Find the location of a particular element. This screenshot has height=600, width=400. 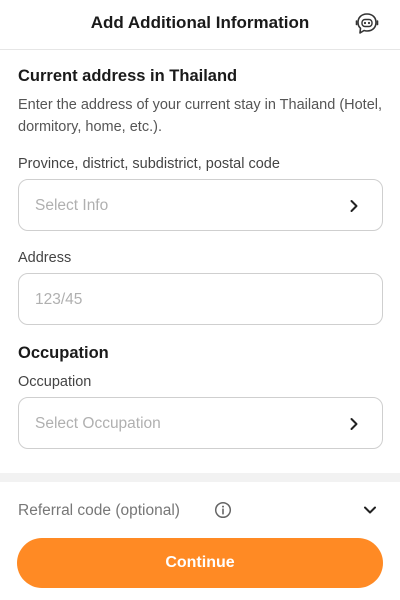

referral-code-toggle: Referral code (optional) is located at coordinates (200, 511).